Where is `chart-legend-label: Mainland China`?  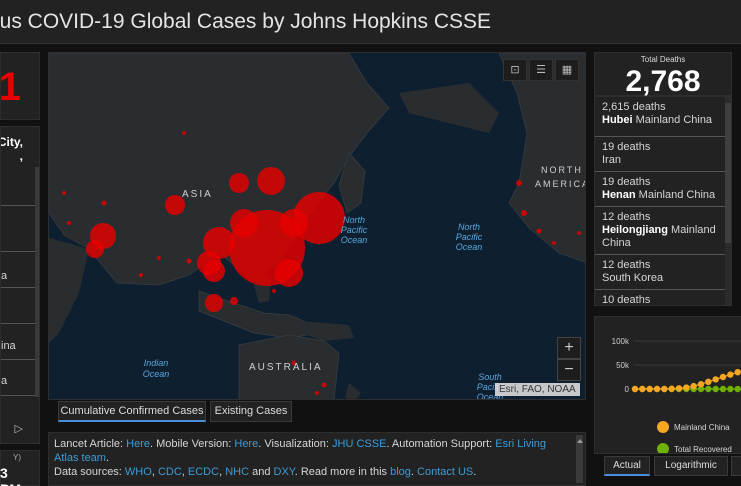 chart-legend-label: Mainland China is located at coordinates (702, 427).